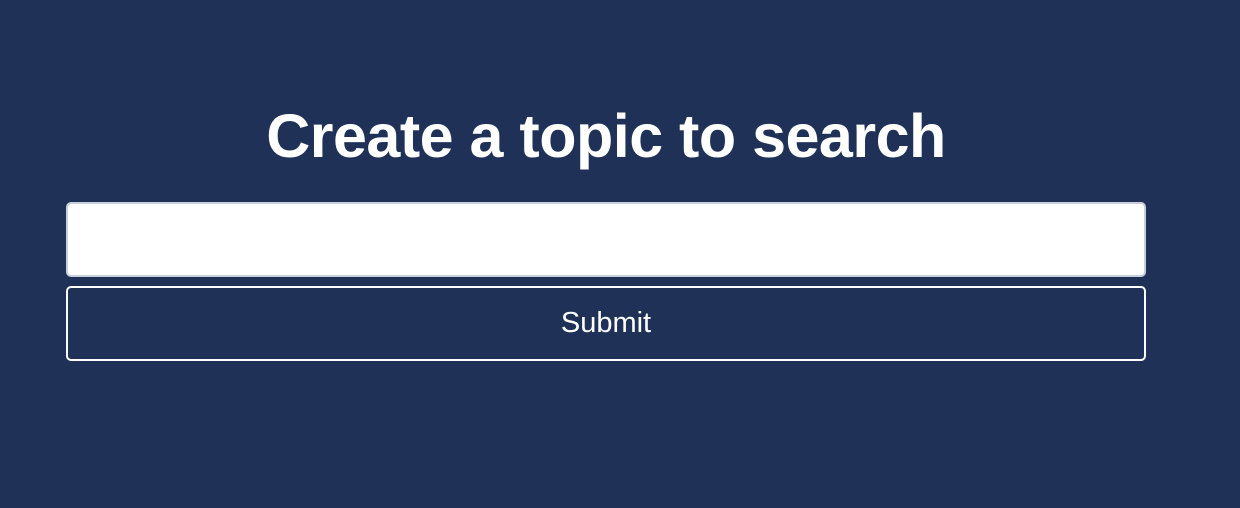 This screenshot has width=1240, height=508. Describe the element at coordinates (606, 136) in the screenshot. I see `page-title: Create a topic to search` at that location.